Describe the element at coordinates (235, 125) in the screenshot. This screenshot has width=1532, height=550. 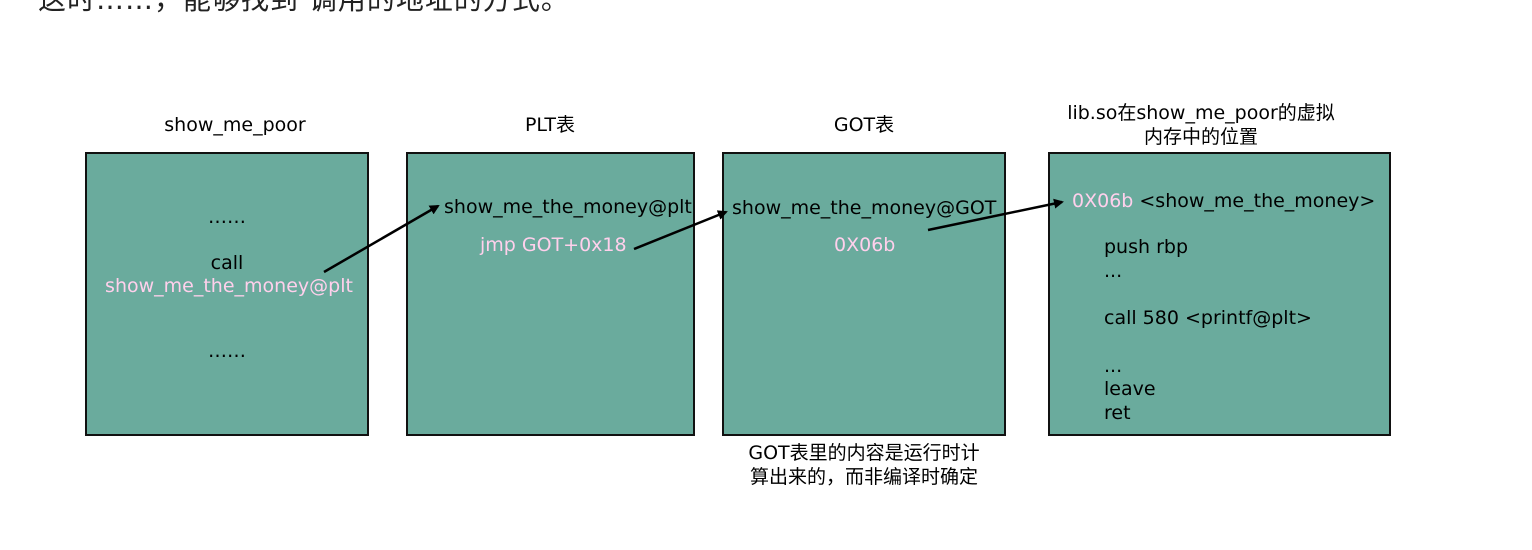
I see `caller-title: show_me_poor` at that location.